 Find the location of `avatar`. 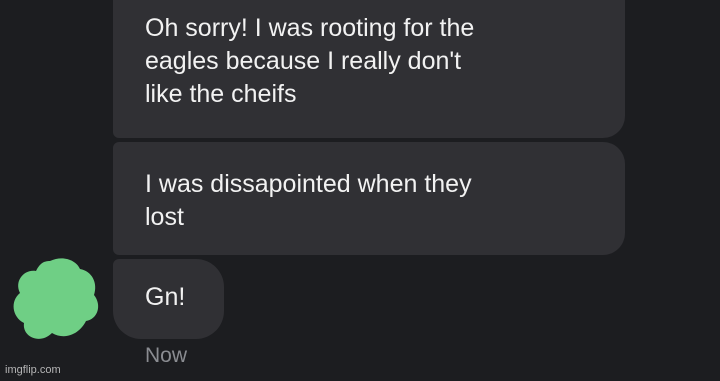

avatar is located at coordinates (57, 301).